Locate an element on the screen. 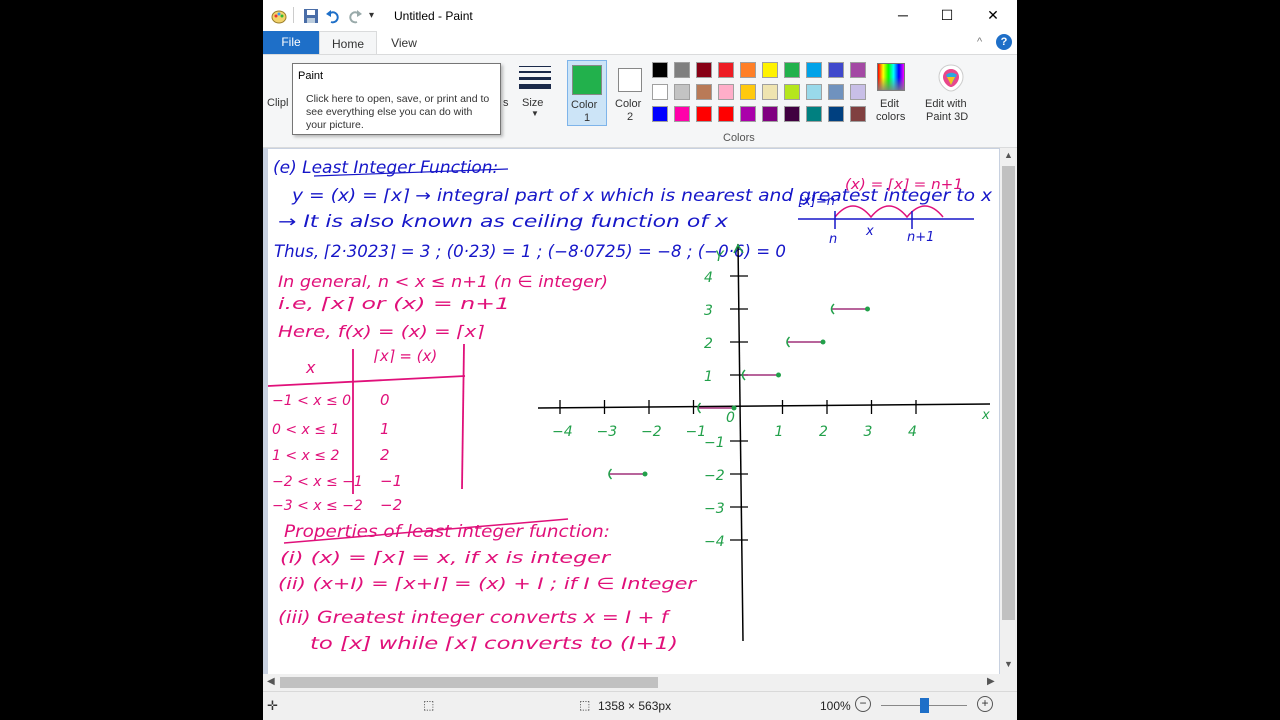  inset-ceiling-label: (x) = ⌈x⌉ = n+1 is located at coordinates (904, 185).